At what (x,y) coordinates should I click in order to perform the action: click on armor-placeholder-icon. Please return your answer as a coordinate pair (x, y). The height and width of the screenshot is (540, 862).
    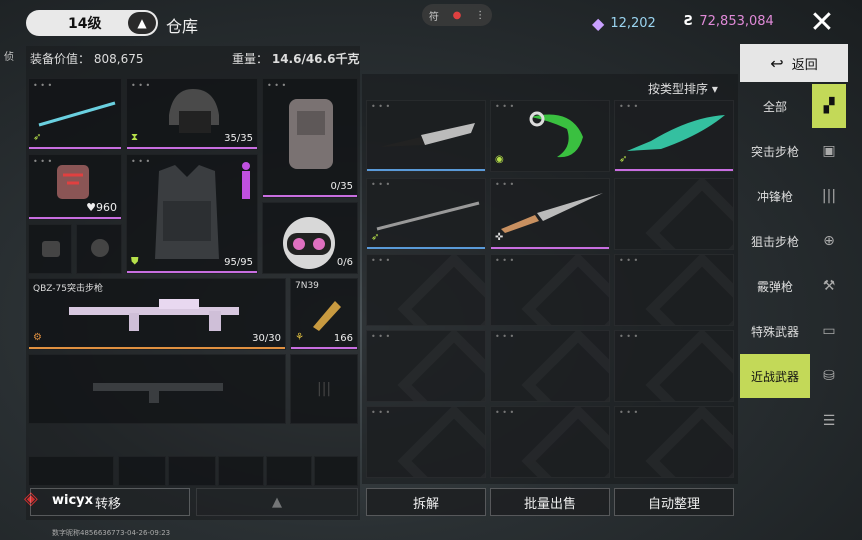
    Looking at the image, I should click on (51, 249).